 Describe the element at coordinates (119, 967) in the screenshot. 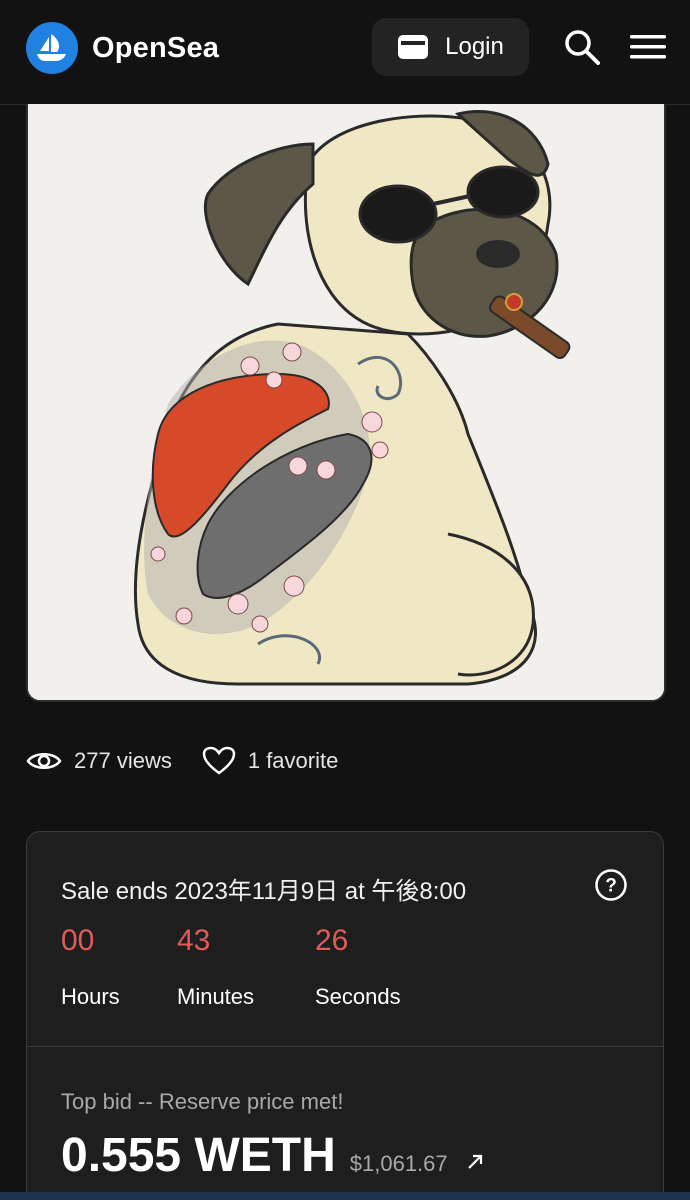

I see `countdown-hours: 00 Hours` at that location.